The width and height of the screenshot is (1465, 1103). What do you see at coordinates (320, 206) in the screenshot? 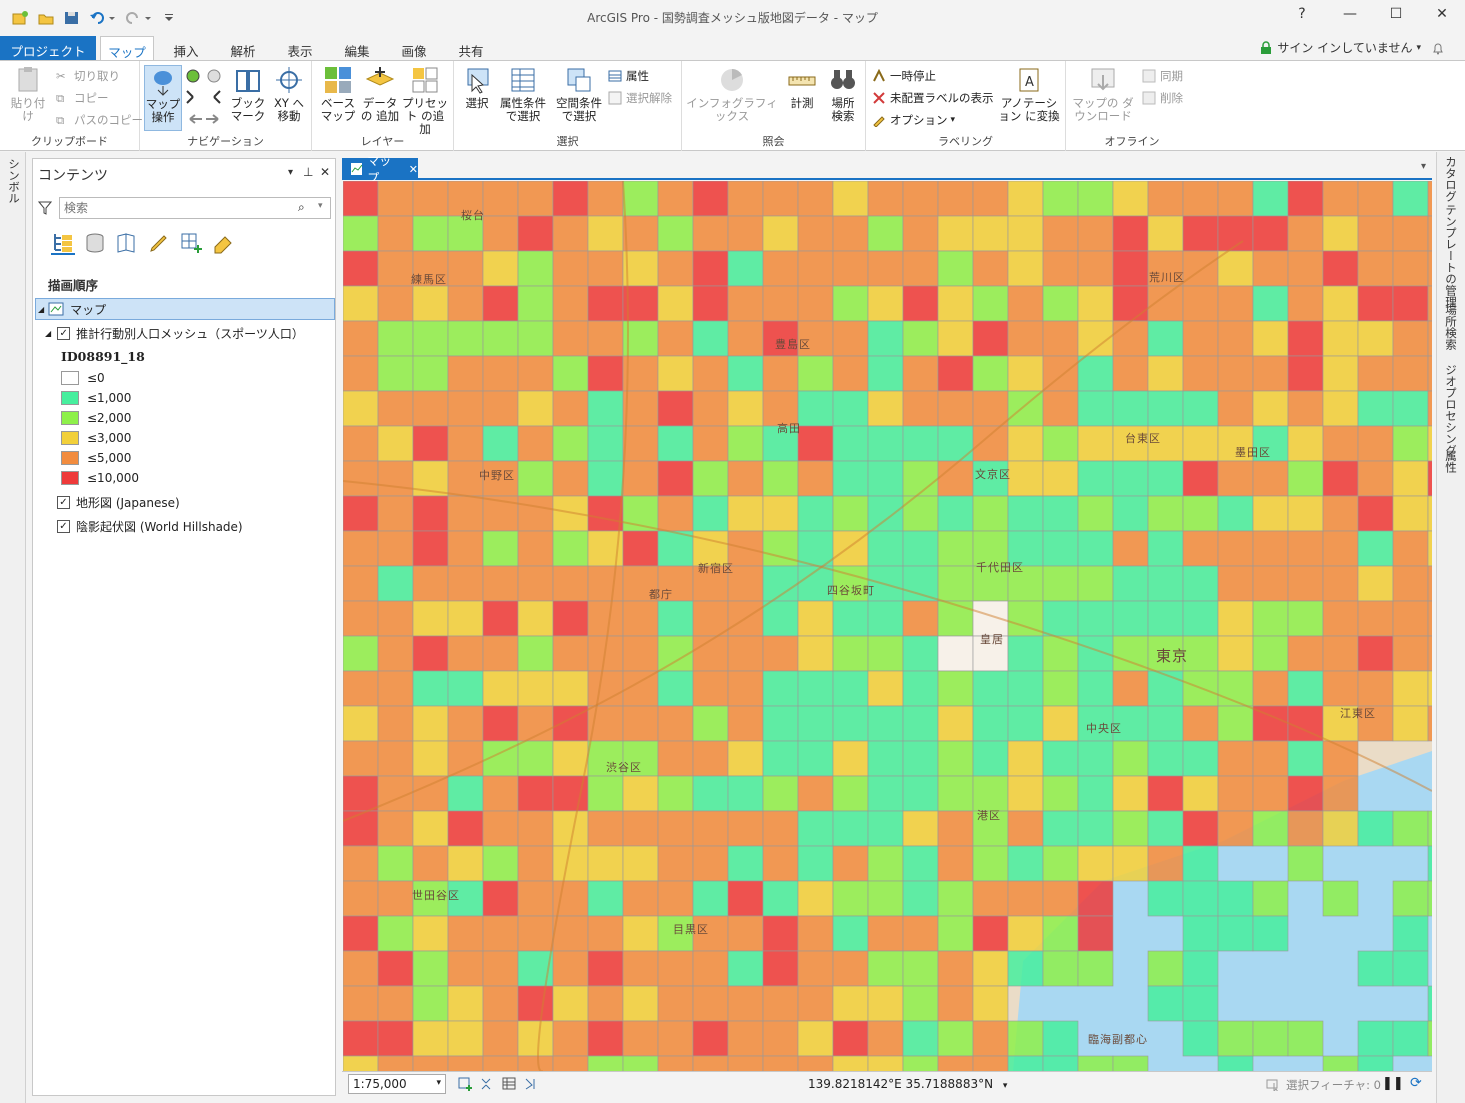
I see `chevron-down-icon: ▾` at bounding box center [320, 206].